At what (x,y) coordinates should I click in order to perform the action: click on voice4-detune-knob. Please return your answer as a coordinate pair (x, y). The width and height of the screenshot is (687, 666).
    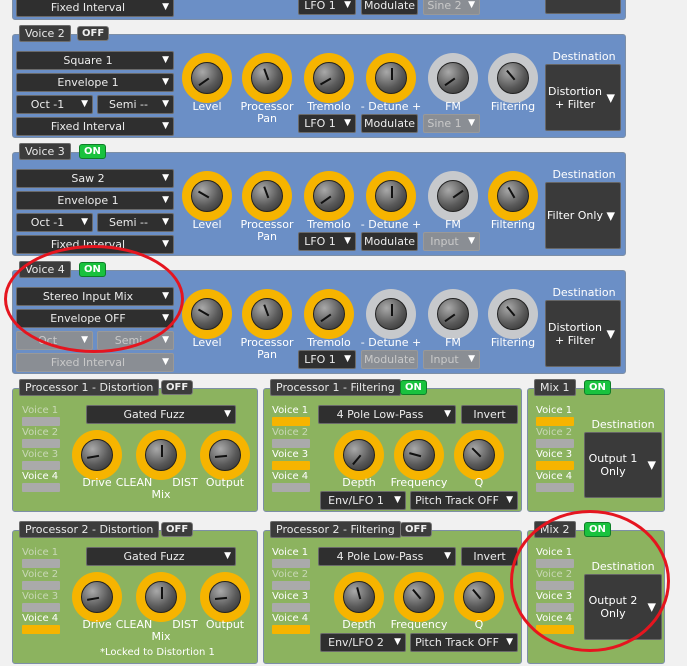
    Looking at the image, I should click on (391, 314).